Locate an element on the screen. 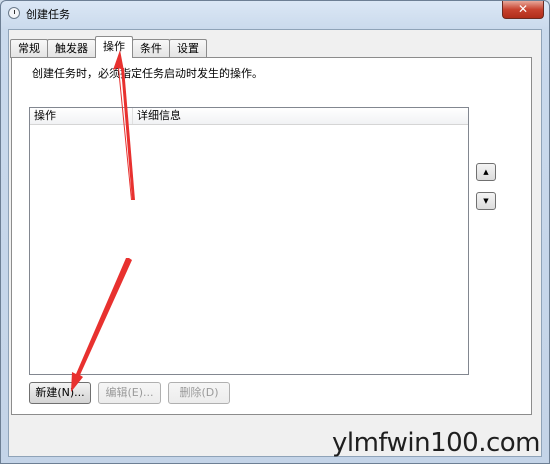  tab-conditions: 条件 is located at coordinates (151, 48).